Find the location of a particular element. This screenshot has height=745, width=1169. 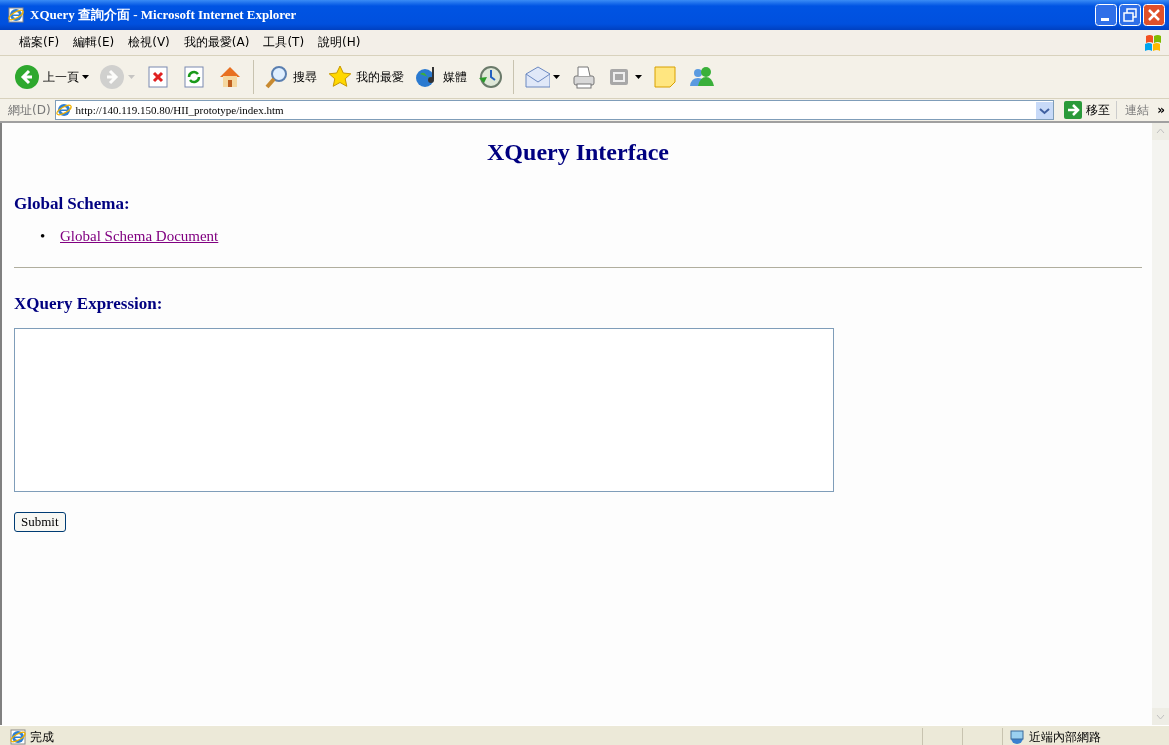

window-title: XQuery 查詢介面 - Microsoft Internet Explorer is located at coordinates (164, 15).